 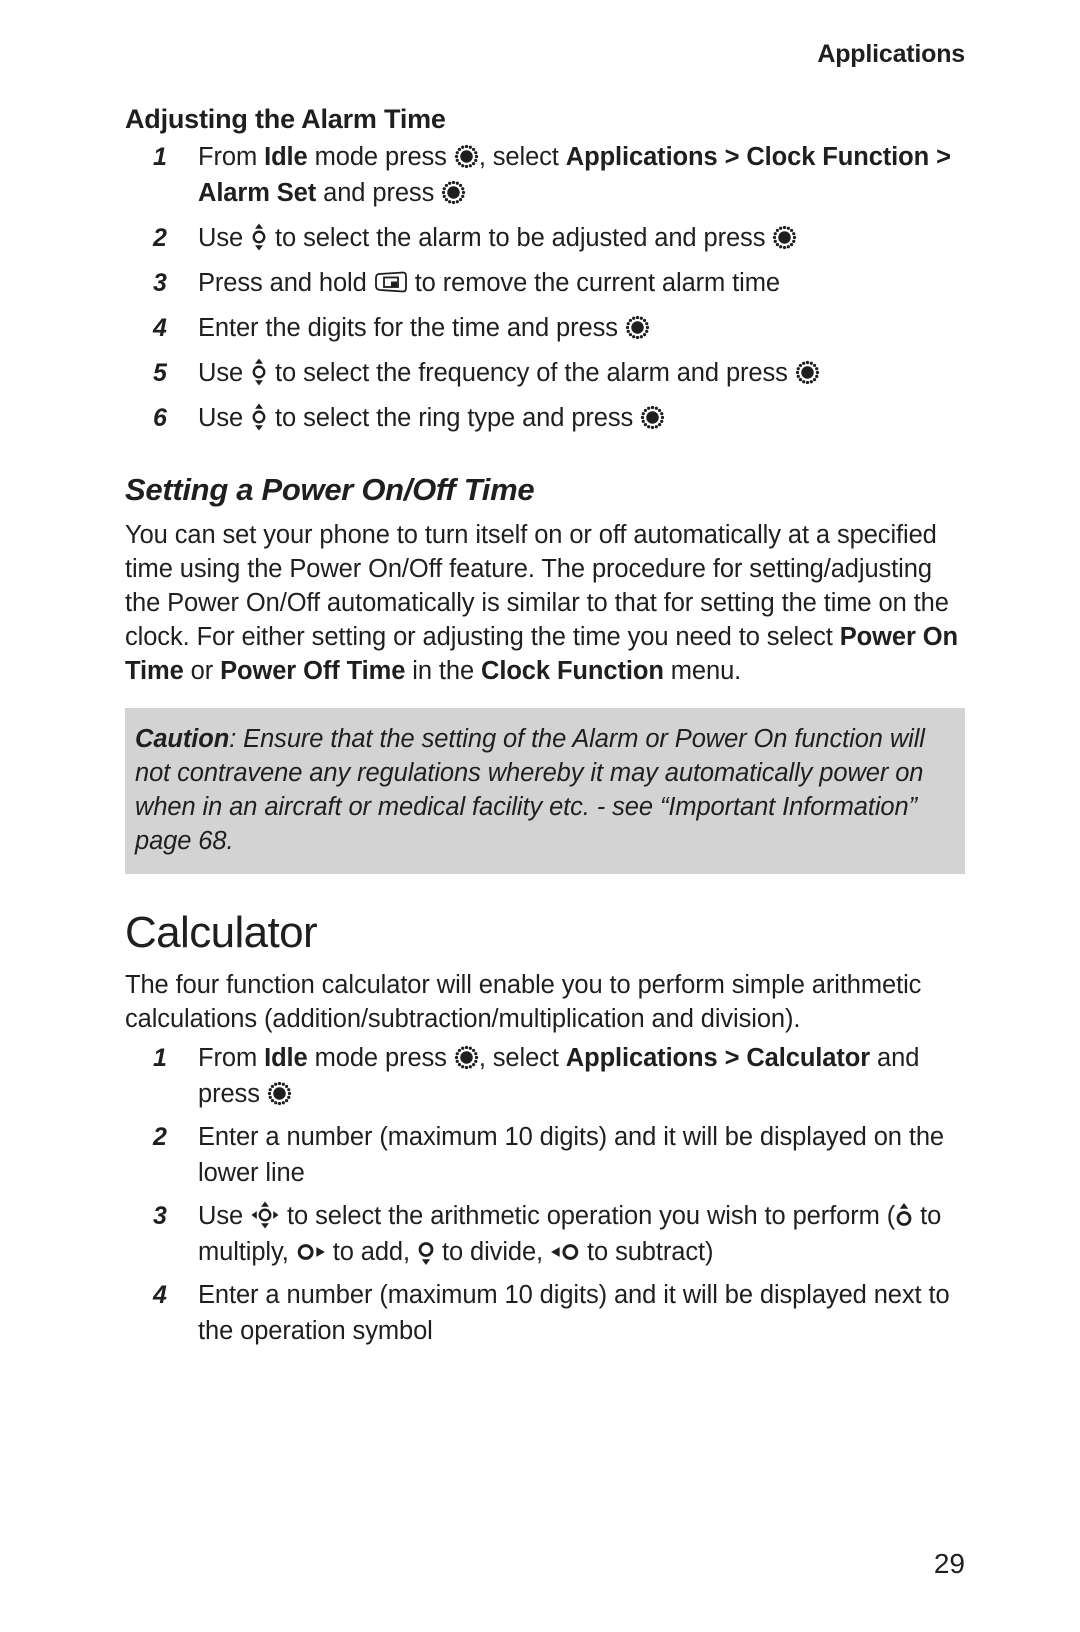 I want to click on calculator-heading: Calculator, so click(x=221, y=932).